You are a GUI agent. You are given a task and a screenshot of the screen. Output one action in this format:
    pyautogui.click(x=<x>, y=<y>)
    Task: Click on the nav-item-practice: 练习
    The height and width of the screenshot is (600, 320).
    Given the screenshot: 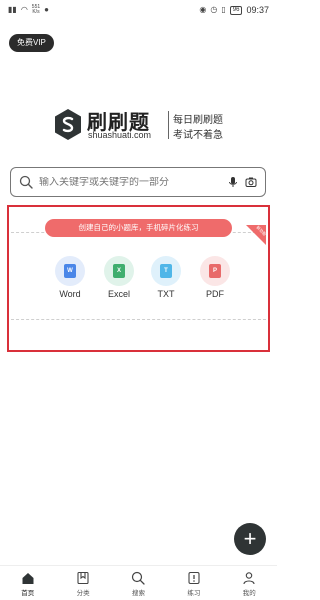 What is the action you would take?
    pyautogui.click(x=194, y=584)
    